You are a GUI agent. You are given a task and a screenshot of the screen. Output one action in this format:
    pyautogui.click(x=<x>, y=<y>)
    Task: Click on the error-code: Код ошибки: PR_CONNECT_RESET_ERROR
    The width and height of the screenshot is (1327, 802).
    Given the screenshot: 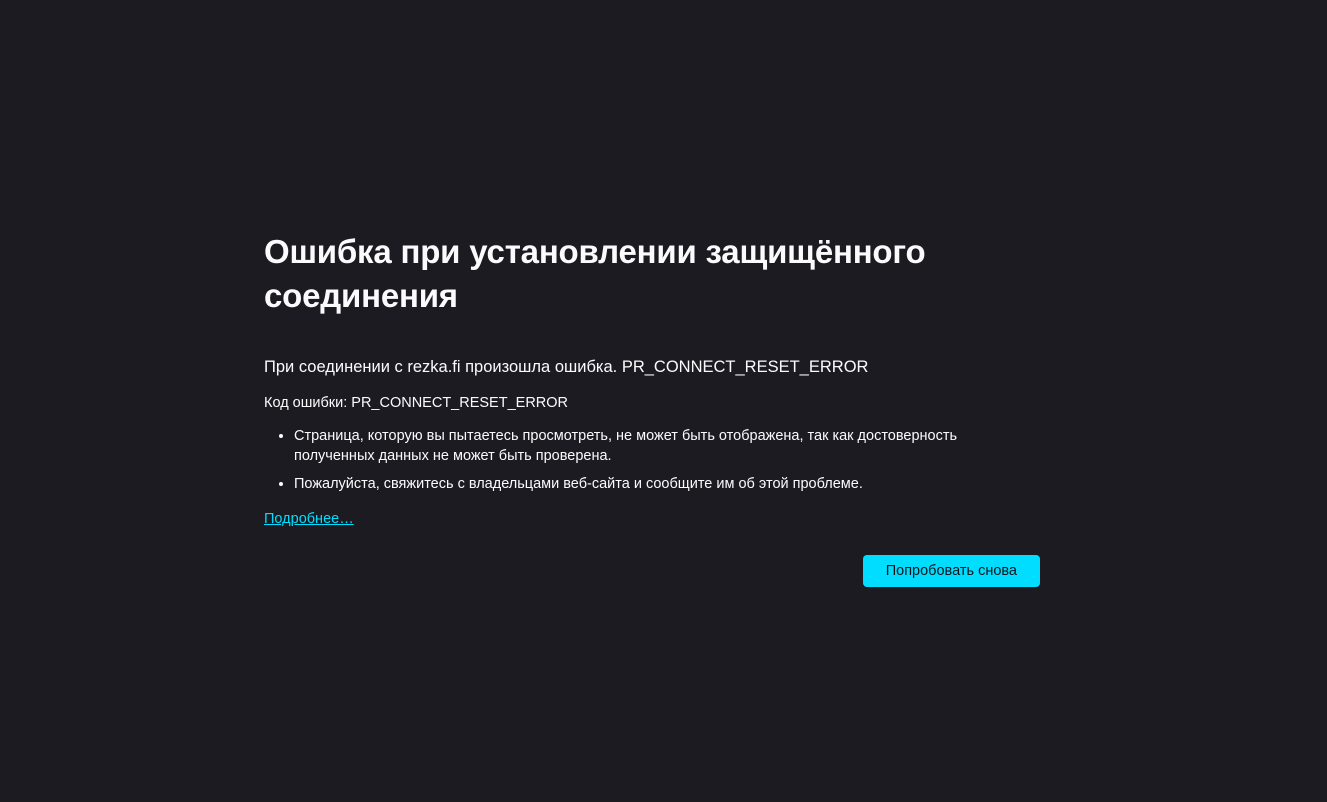 What is the action you would take?
    pyautogui.click(x=416, y=403)
    